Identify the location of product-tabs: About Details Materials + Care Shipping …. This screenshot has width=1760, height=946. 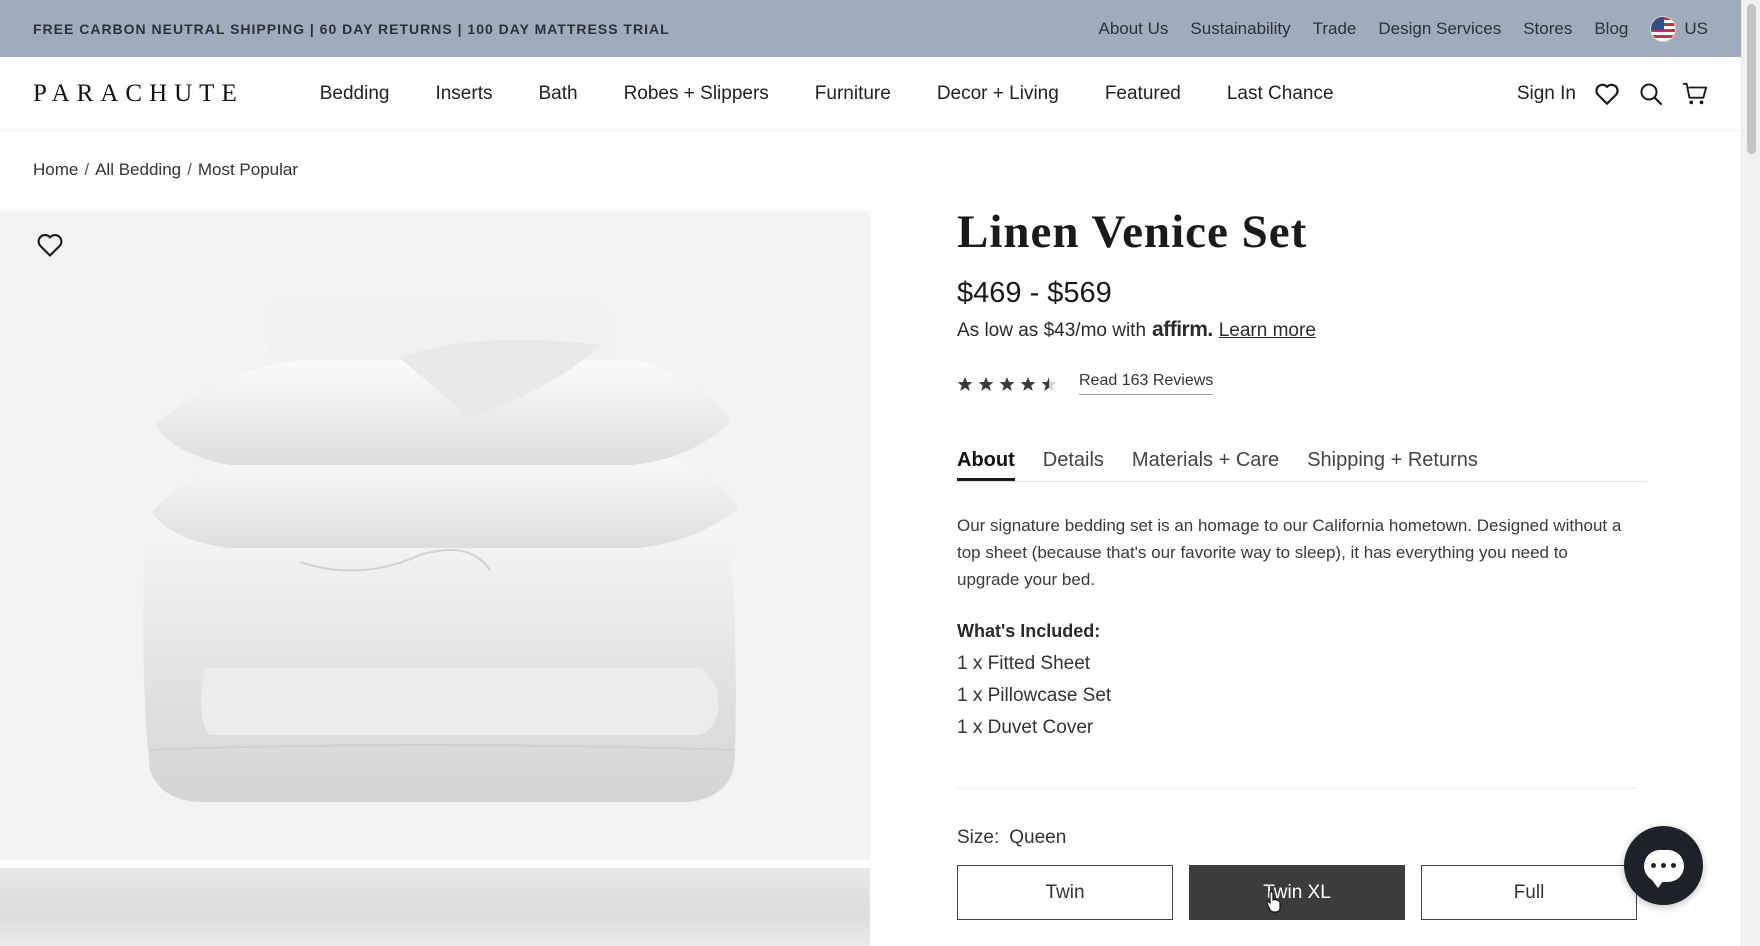
(1302, 465).